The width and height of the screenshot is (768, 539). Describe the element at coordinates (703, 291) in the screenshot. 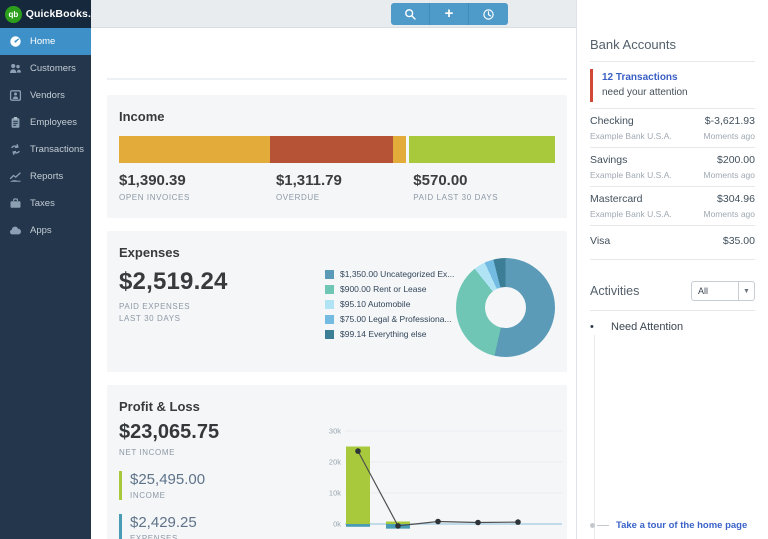

I see `dropdown-value: All` at that location.